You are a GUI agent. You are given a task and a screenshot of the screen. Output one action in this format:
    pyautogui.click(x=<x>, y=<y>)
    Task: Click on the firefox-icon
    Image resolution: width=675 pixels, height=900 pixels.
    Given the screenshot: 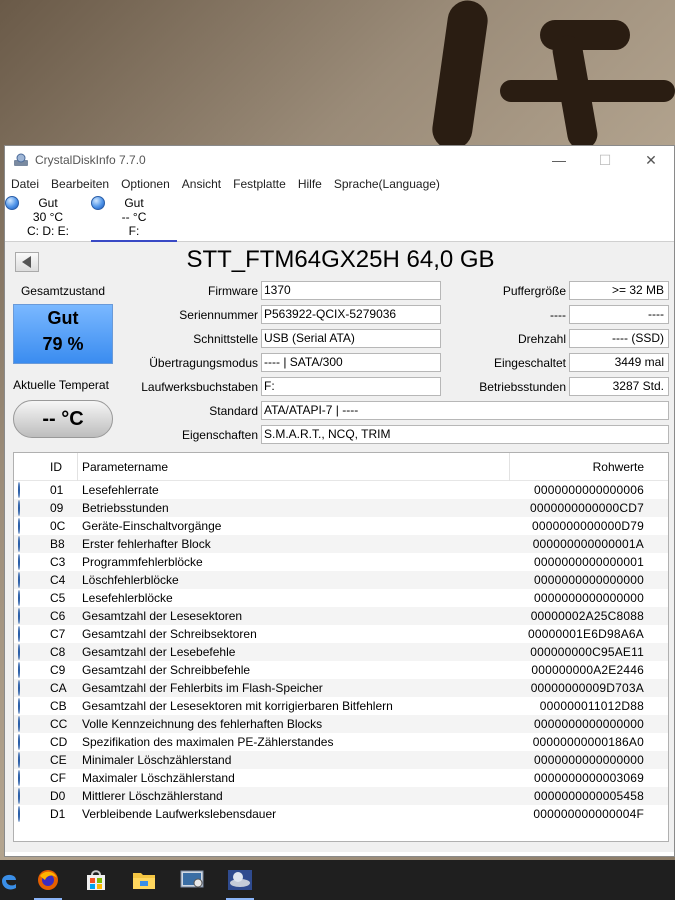 What is the action you would take?
    pyautogui.click(x=48, y=880)
    